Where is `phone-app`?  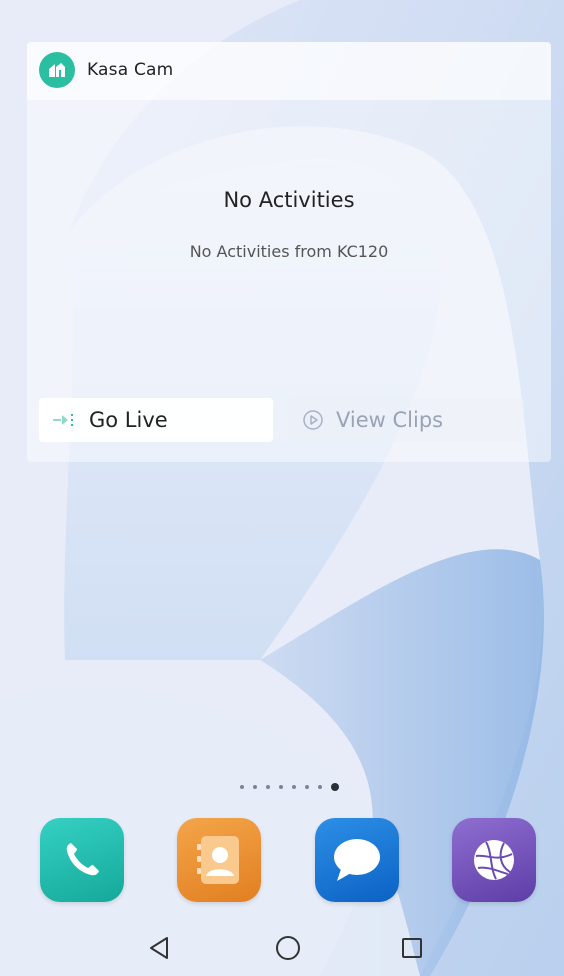
phone-app is located at coordinates (82, 860).